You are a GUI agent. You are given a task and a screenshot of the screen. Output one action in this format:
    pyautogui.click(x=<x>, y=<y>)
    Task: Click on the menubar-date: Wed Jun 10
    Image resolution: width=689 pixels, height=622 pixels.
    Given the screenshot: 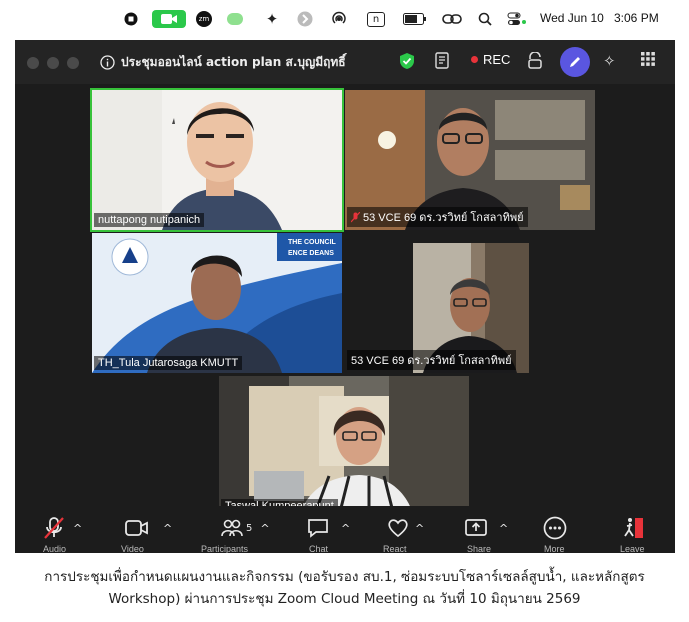 What is the action you would take?
    pyautogui.click(x=572, y=18)
    